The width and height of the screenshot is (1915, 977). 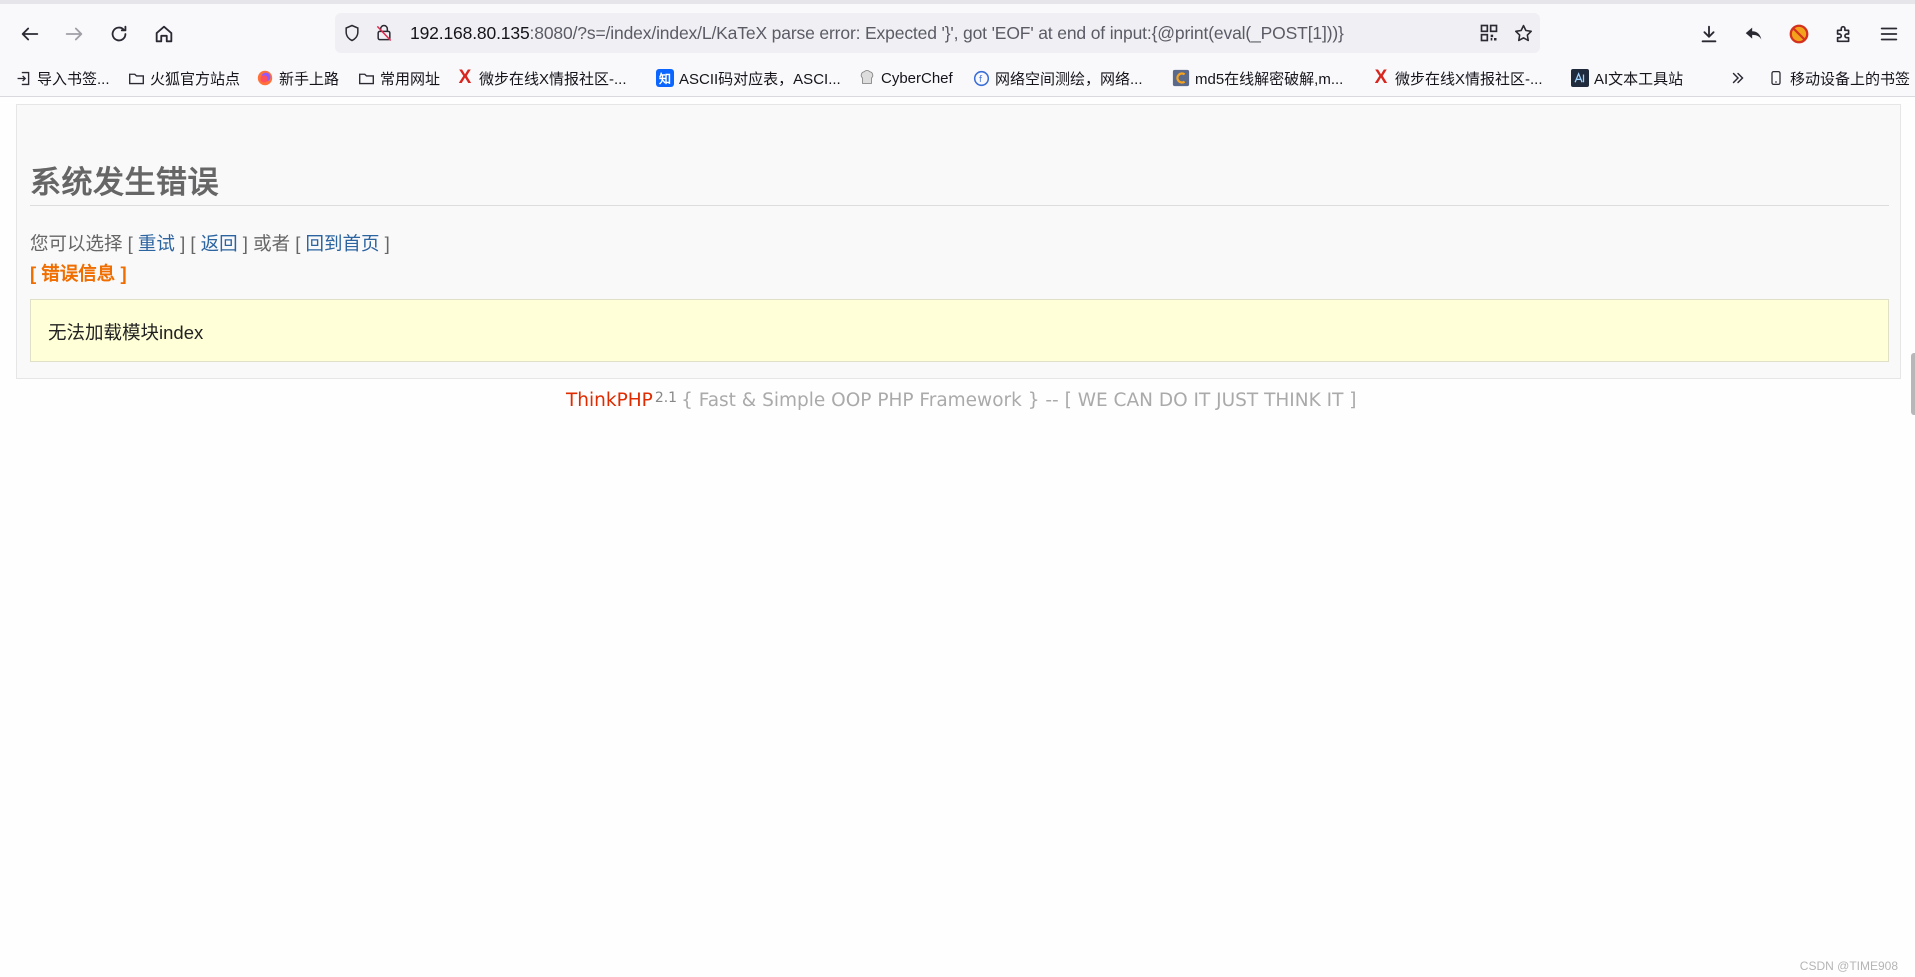 I want to click on error-message: 无法加载模块index, so click(x=126, y=332).